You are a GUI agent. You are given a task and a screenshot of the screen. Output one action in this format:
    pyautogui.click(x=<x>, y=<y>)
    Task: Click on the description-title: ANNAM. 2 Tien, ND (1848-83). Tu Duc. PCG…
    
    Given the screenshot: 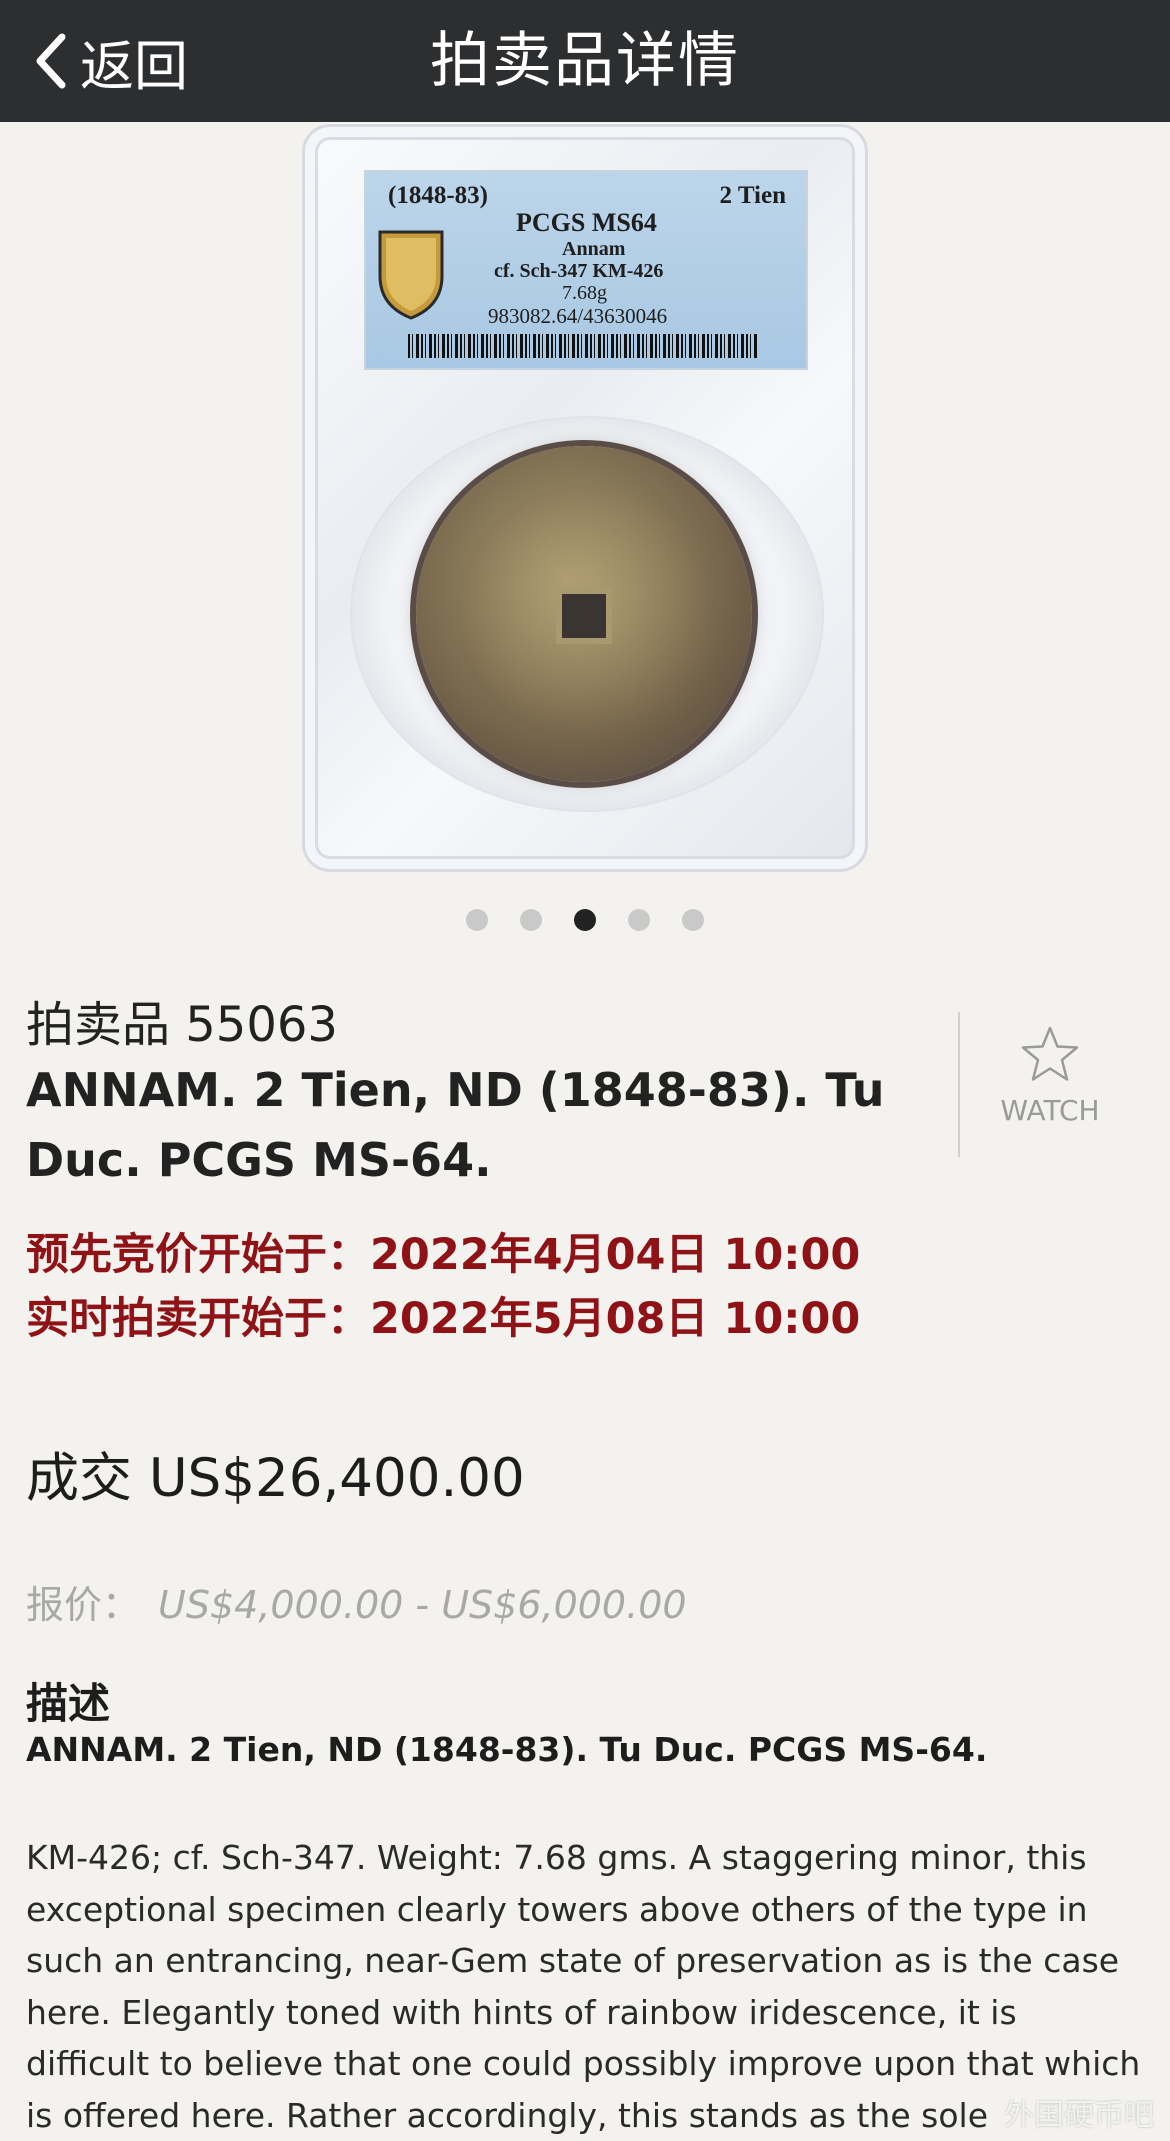 What is the action you would take?
    pyautogui.click(x=507, y=1749)
    